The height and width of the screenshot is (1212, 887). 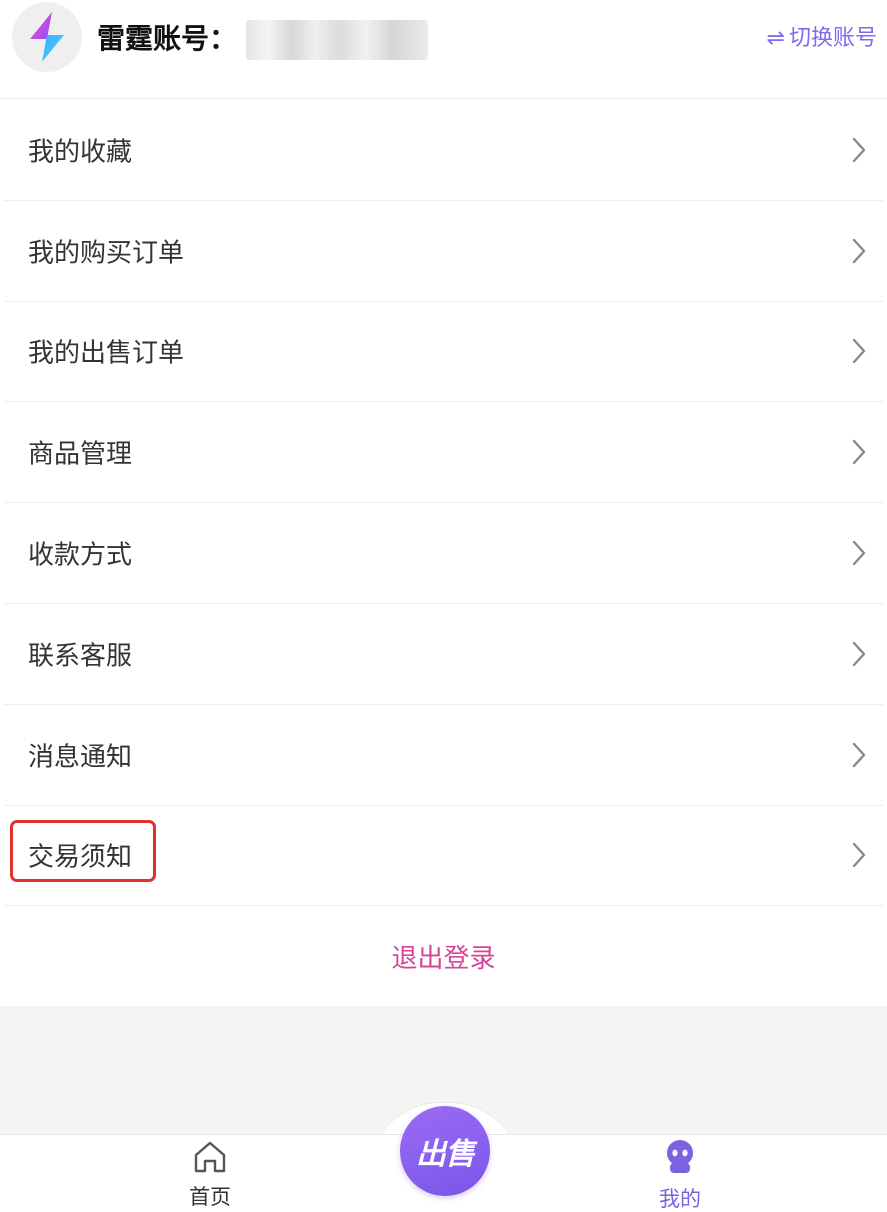 I want to click on avatar, so click(x=47, y=37).